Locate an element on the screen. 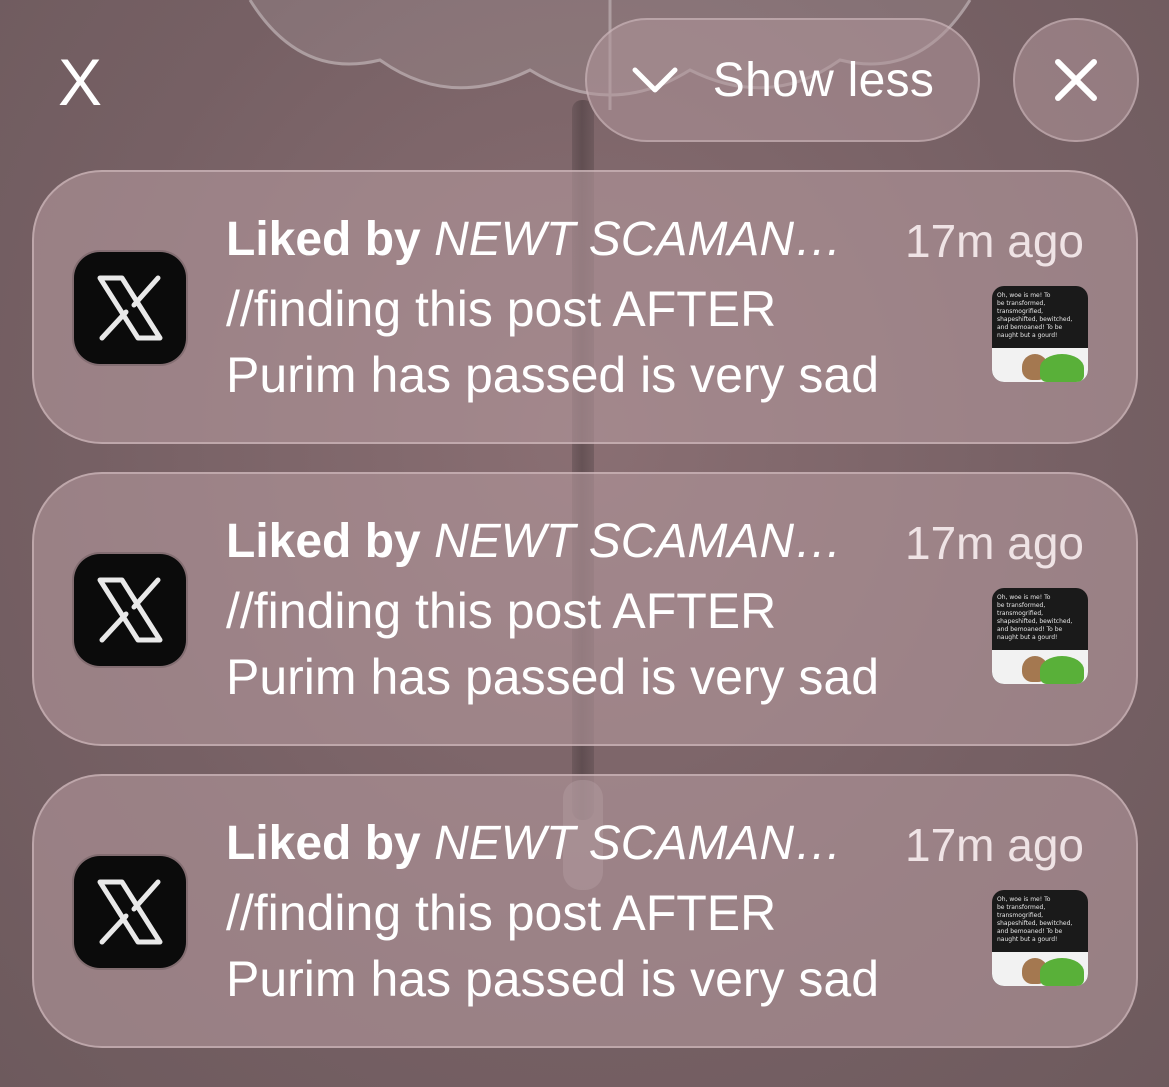 The height and width of the screenshot is (1087, 1169). close-icon is located at coordinates (1076, 80).